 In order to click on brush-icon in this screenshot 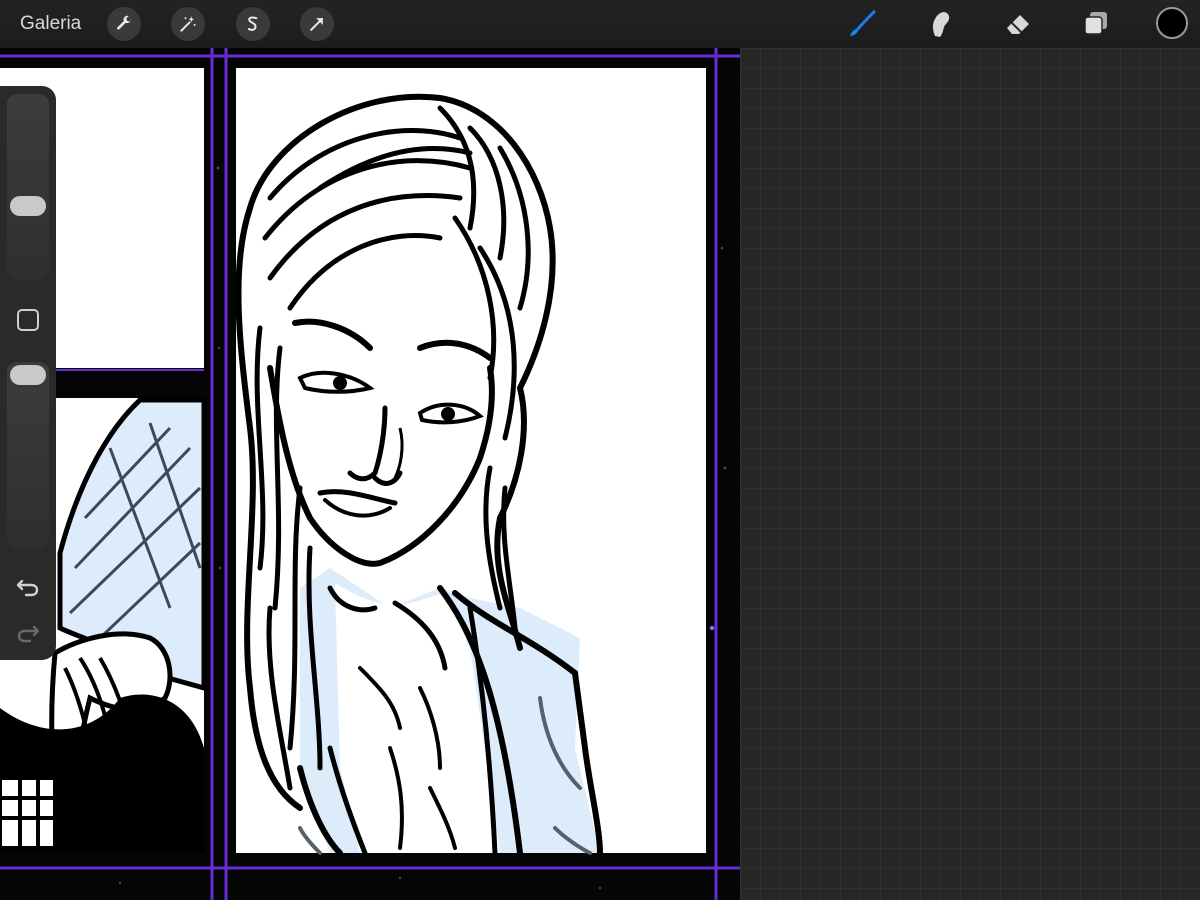, I will do `click(863, 23)`.